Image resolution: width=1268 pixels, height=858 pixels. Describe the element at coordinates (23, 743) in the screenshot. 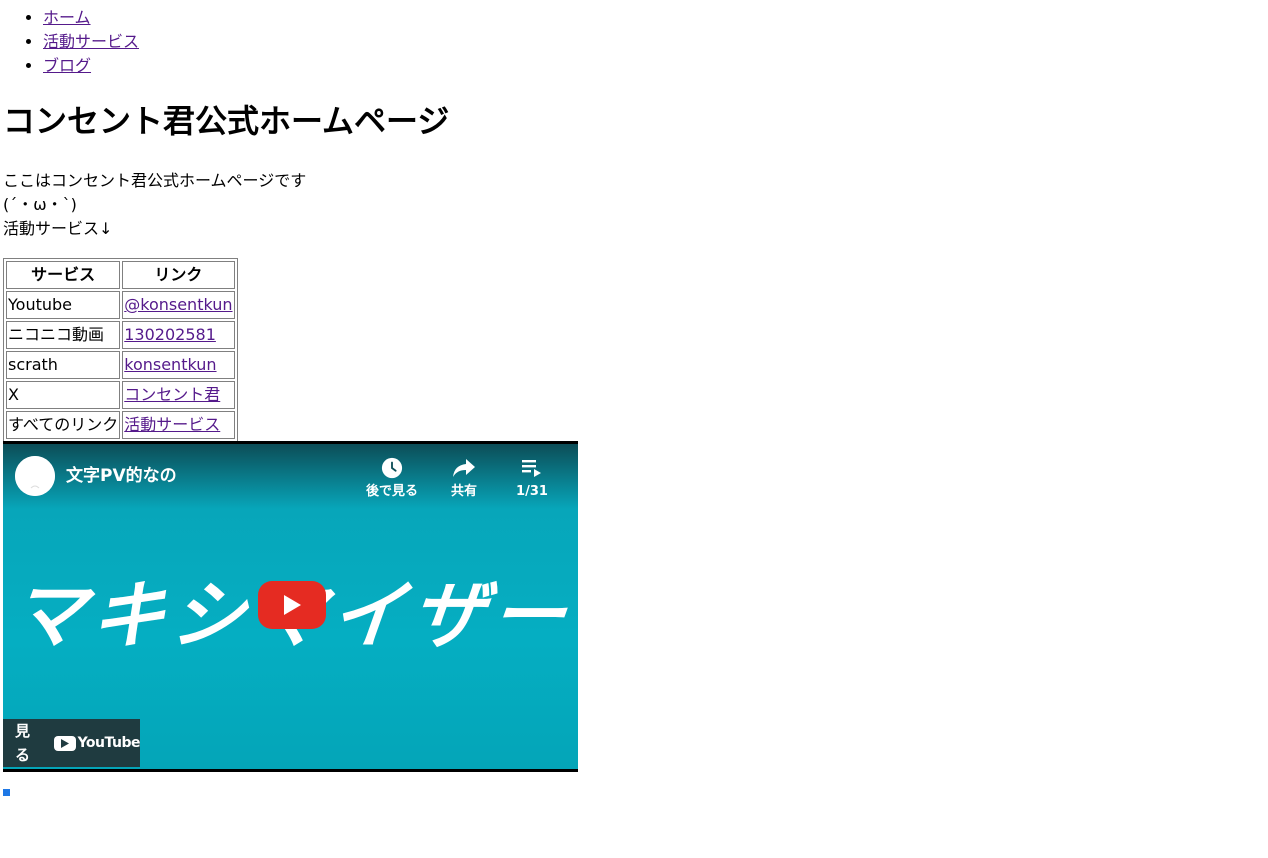

I see `watch-on-label: 見る` at that location.